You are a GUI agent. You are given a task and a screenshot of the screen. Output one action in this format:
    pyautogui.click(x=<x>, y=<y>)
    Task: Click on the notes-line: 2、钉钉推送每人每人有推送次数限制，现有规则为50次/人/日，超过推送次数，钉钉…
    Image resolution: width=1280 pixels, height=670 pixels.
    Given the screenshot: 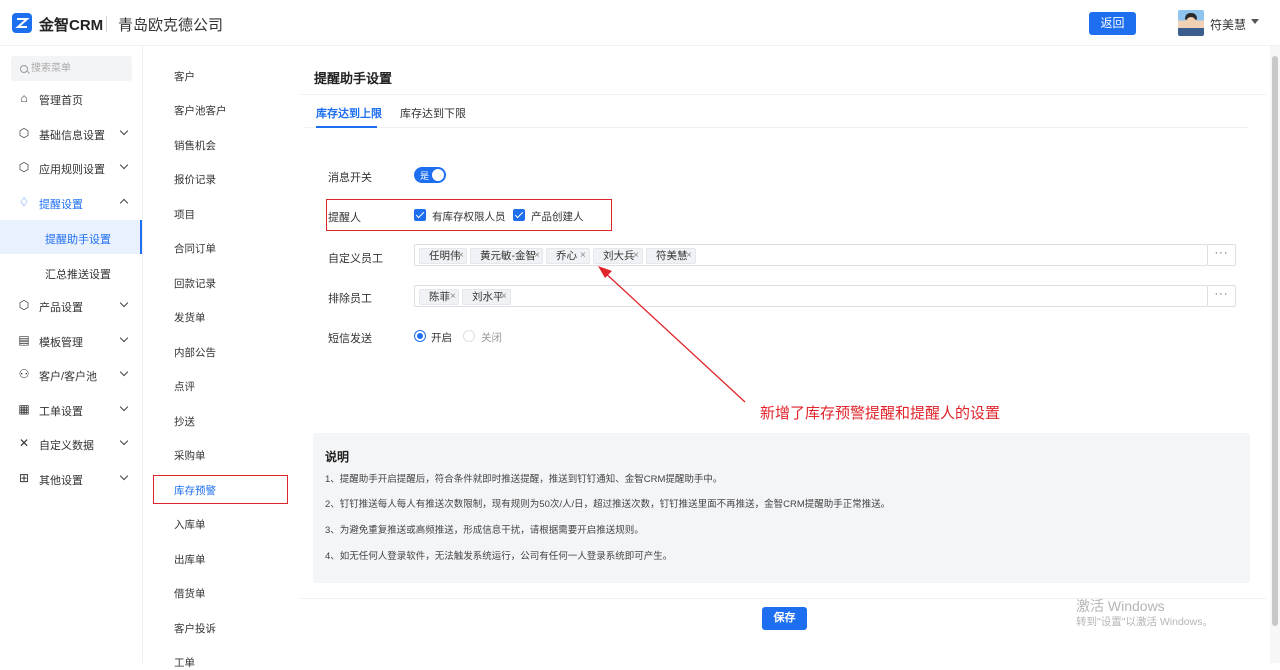 What is the action you would take?
    pyautogui.click(x=608, y=504)
    